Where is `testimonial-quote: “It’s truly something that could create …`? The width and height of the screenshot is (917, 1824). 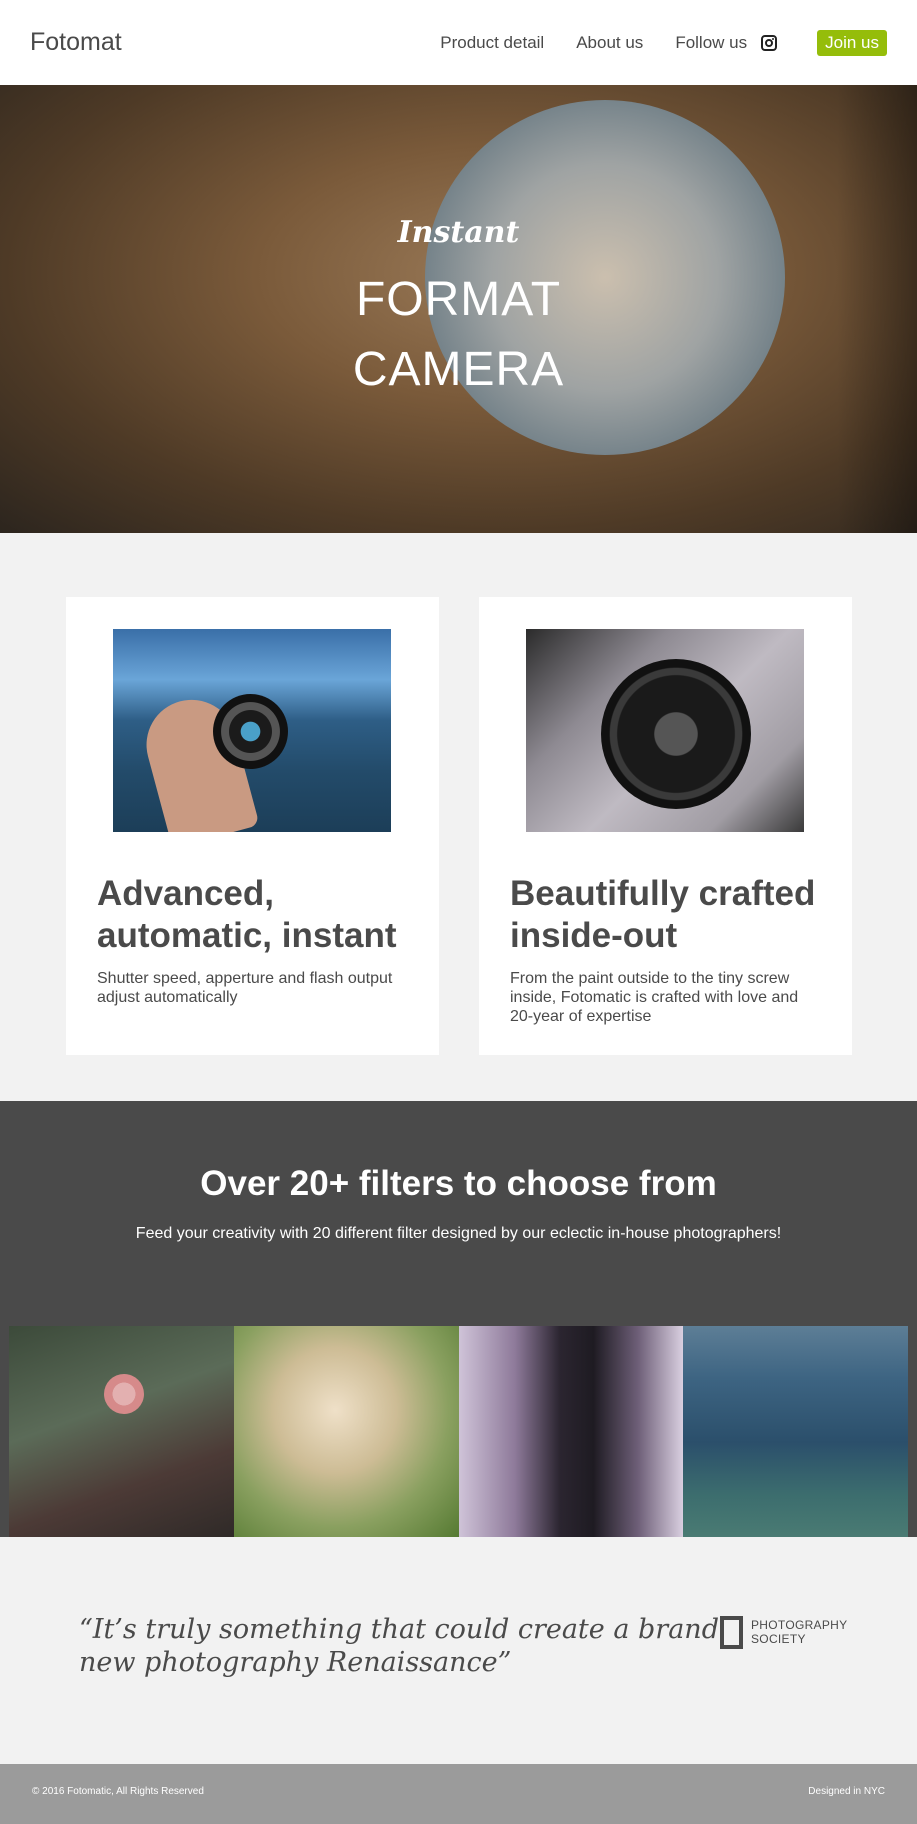 testimonial-quote: “It’s truly something that could create … is located at coordinates (399, 1646).